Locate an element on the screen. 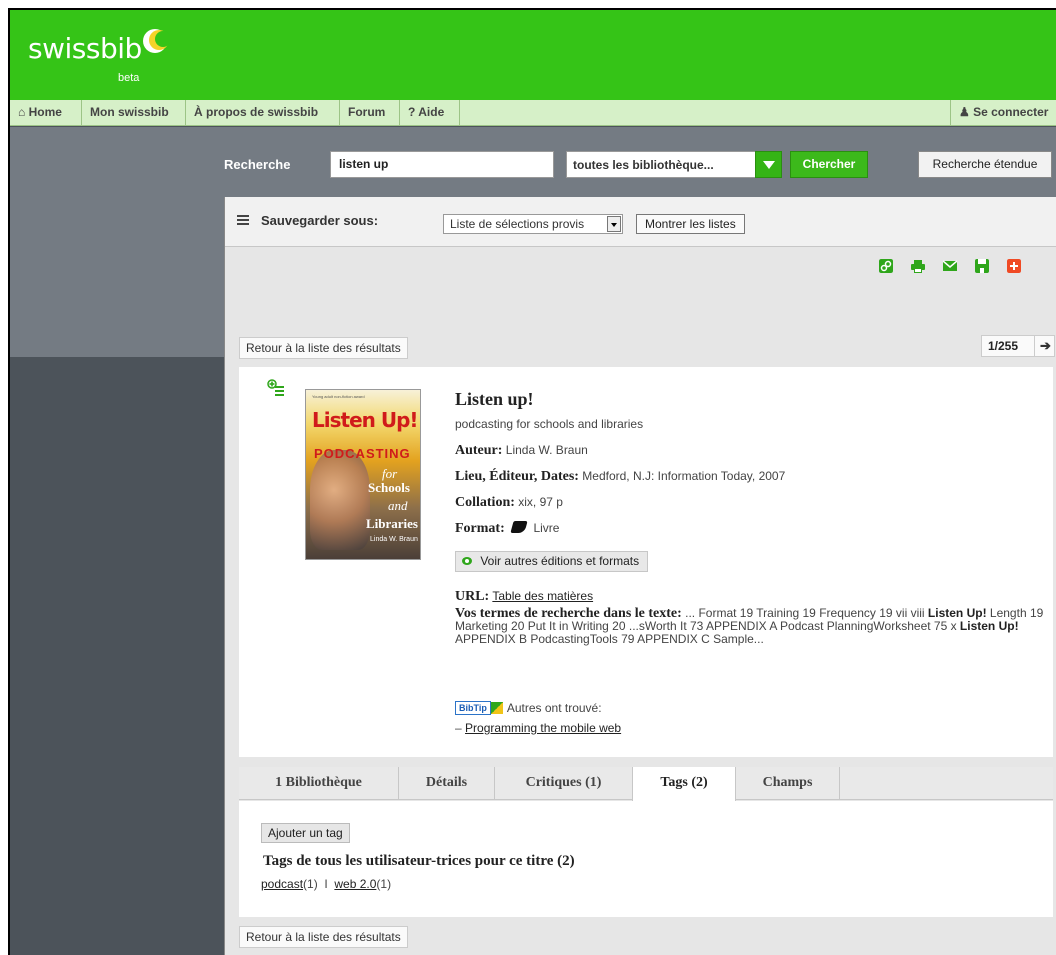 The width and height of the screenshot is (1056, 955). url-label: URL: is located at coordinates (472, 596).